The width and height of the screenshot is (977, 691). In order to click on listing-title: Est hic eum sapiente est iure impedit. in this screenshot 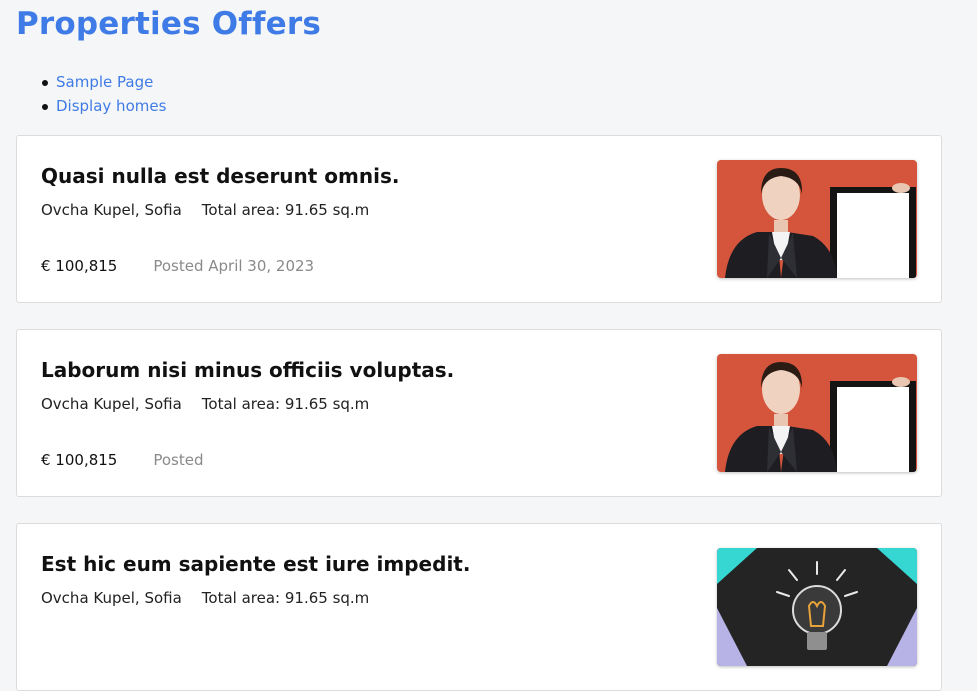, I will do `click(255, 564)`.